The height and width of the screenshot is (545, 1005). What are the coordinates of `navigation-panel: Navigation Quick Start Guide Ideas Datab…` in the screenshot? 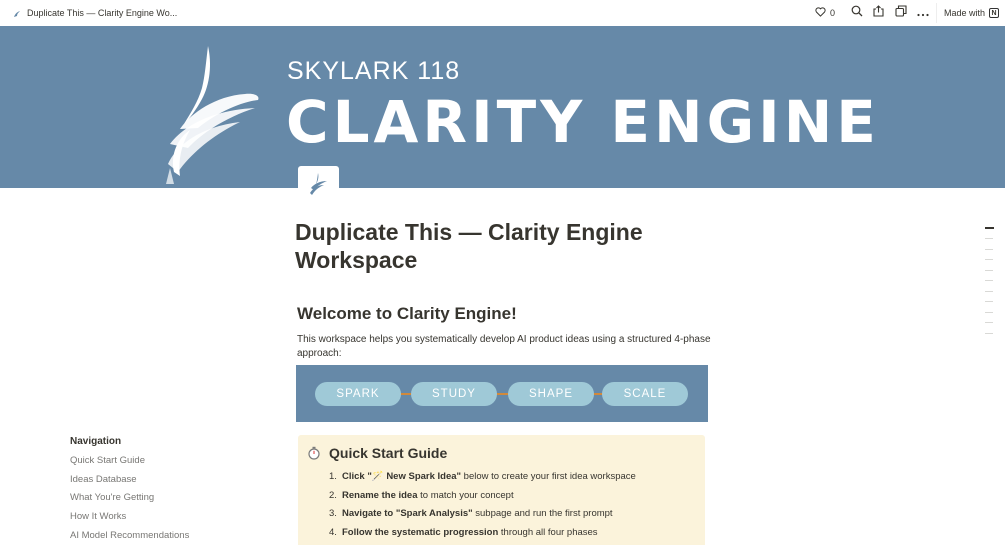 It's located at (129, 490).